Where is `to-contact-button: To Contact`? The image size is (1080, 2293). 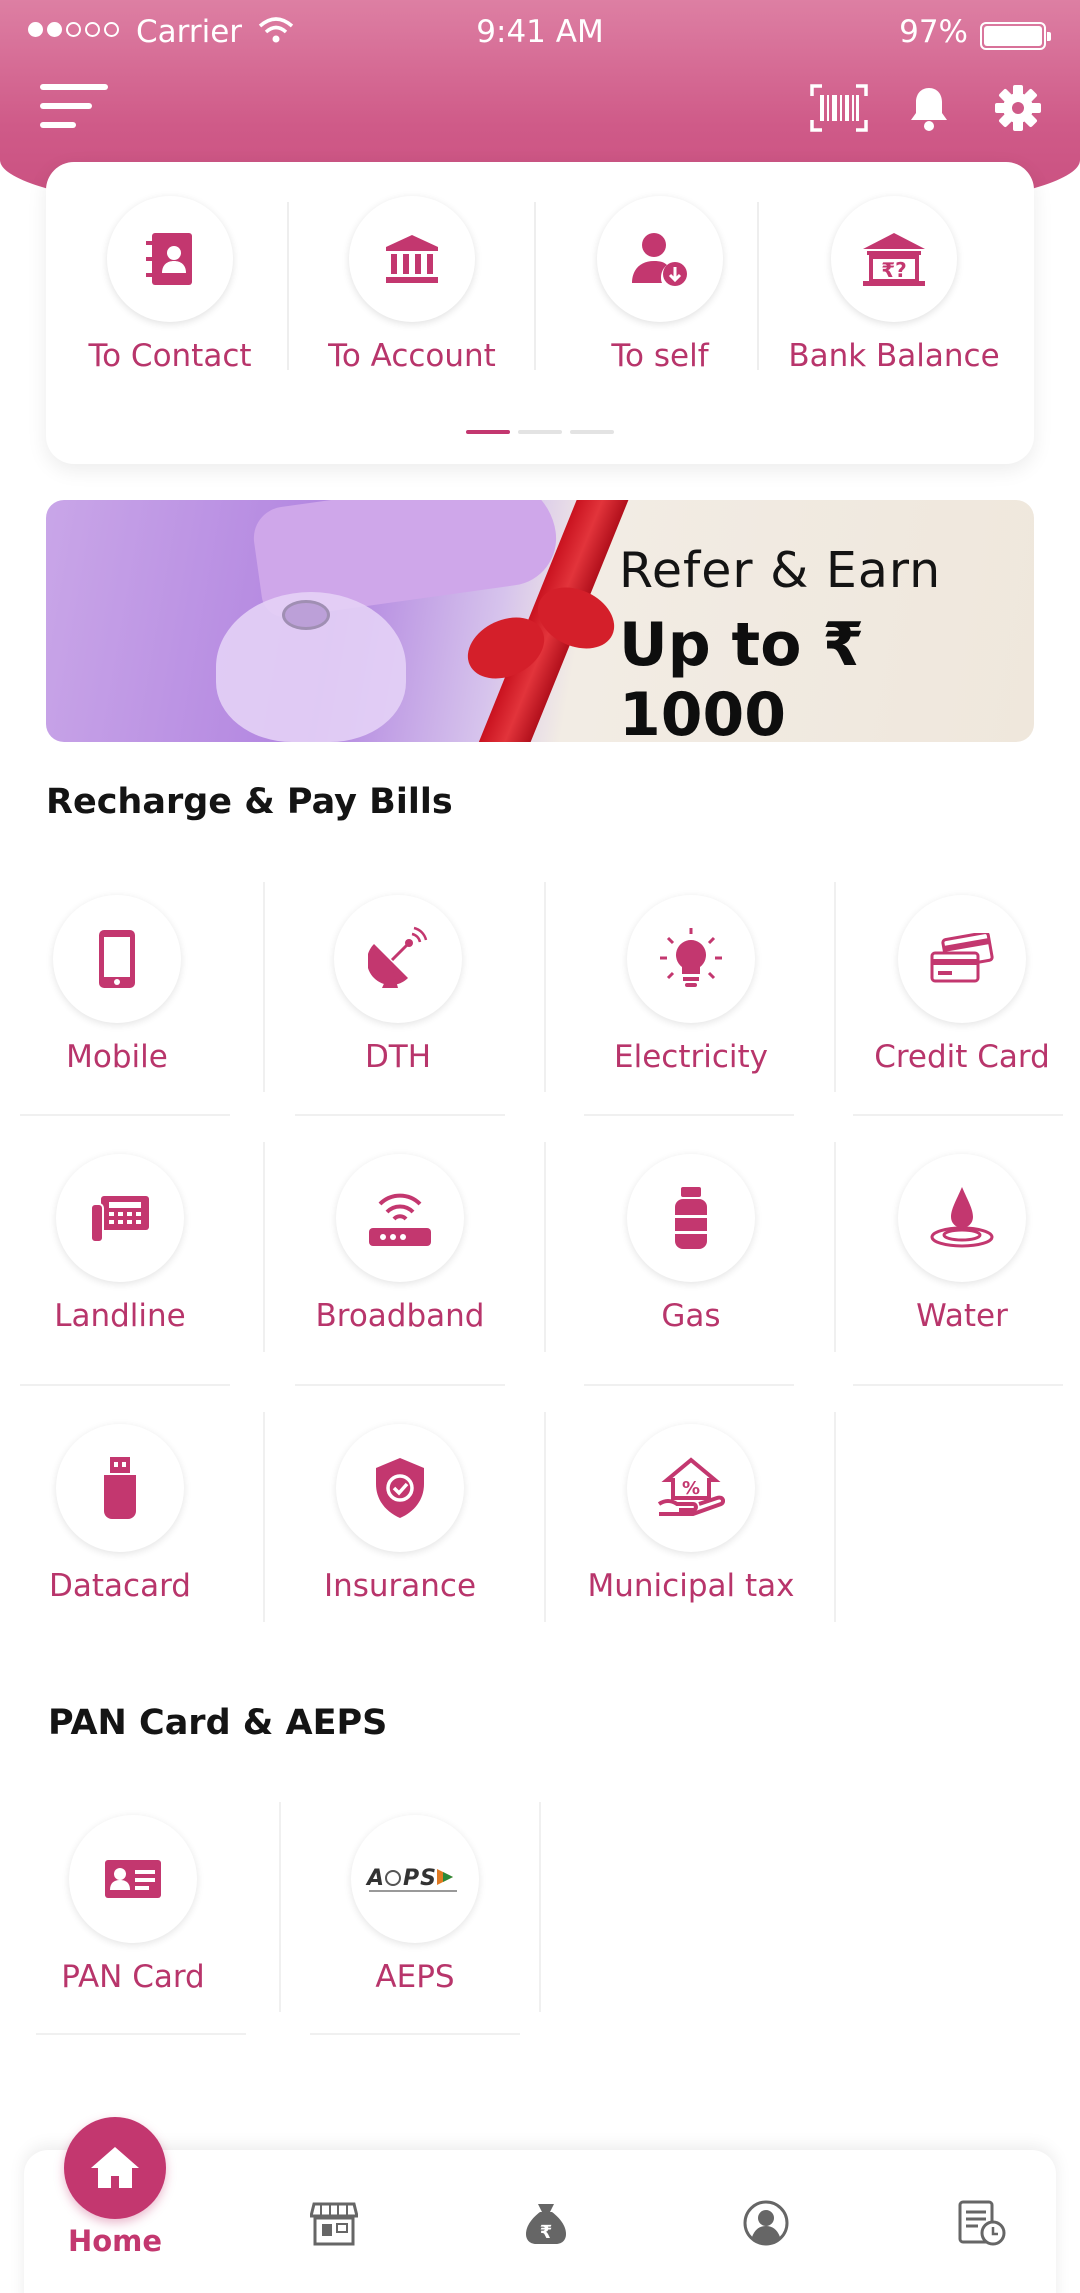
to-contact-button: To Contact is located at coordinates (170, 311).